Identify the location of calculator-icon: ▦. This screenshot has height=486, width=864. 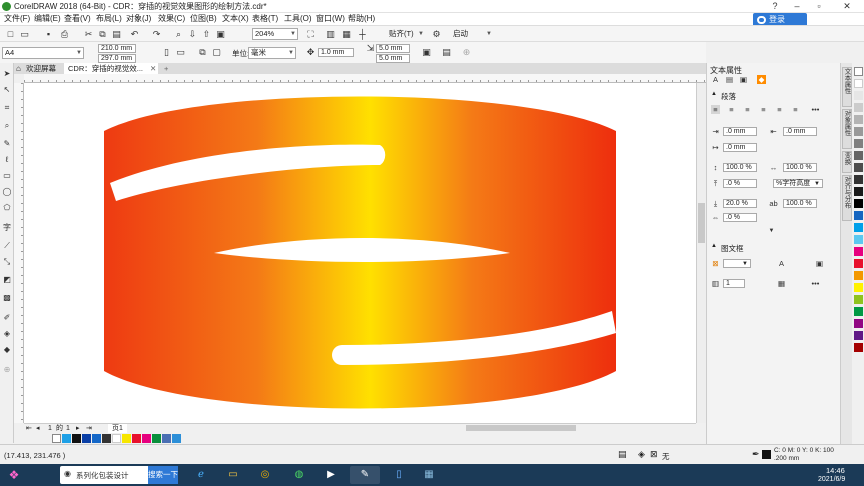
(429, 475).